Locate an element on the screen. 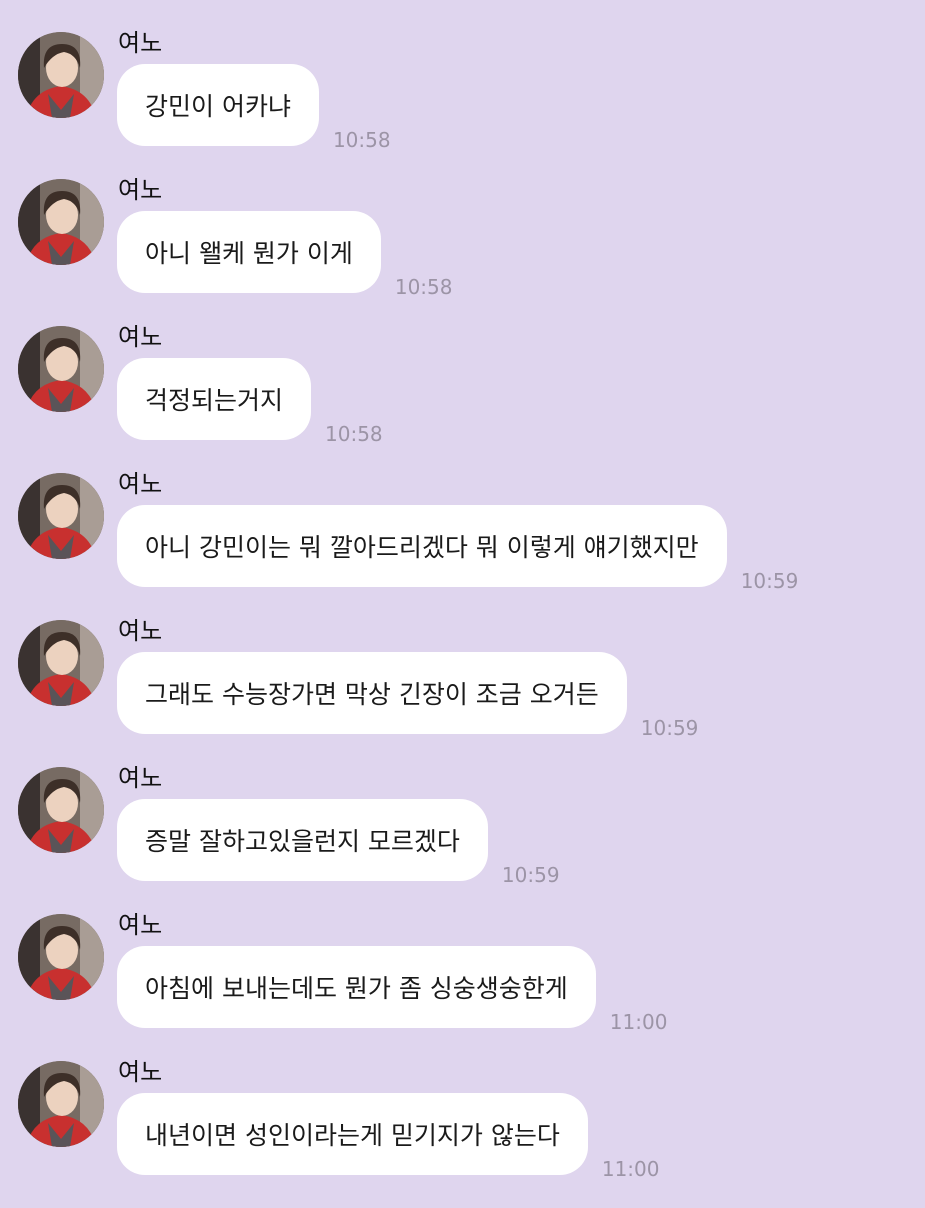 The width and height of the screenshot is (925, 1208). message-bubble: 그래도 수능장가면 막상 긴장이 조금 오거든 is located at coordinates (372, 693).